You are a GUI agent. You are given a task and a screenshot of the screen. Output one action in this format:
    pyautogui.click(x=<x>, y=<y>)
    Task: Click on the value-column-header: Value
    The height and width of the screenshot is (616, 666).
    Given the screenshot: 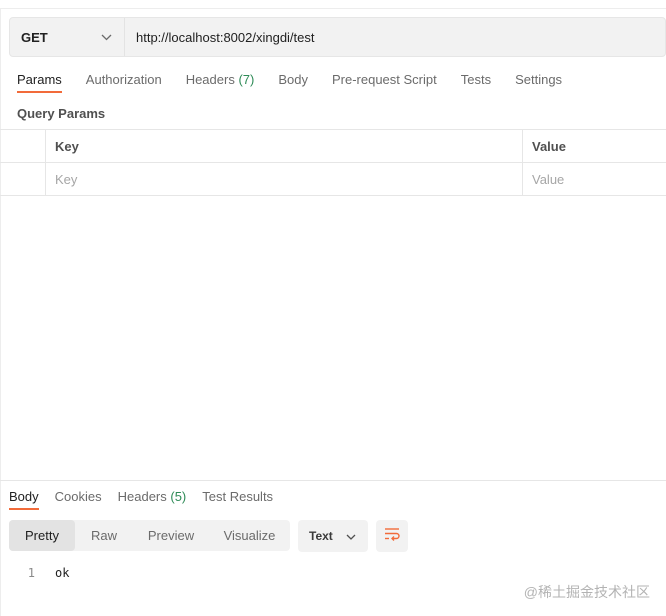 What is the action you would take?
    pyautogui.click(x=549, y=146)
    